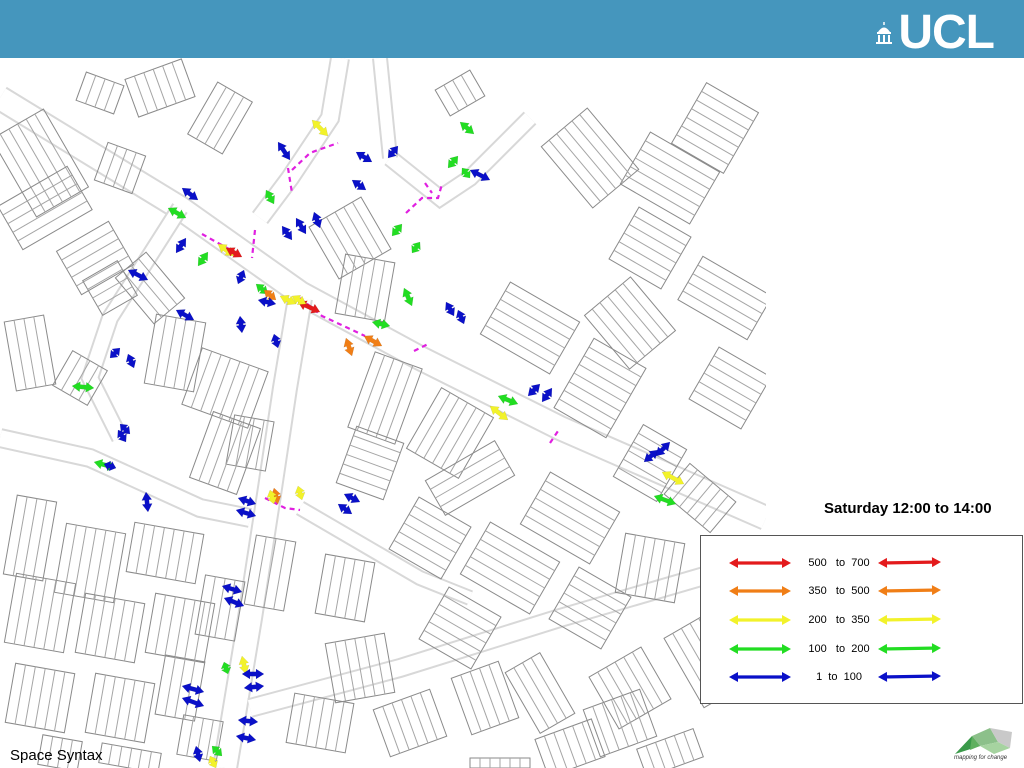  What do you see at coordinates (839, 649) in the screenshot?
I see `legend-label: 100 to 200` at bounding box center [839, 649].